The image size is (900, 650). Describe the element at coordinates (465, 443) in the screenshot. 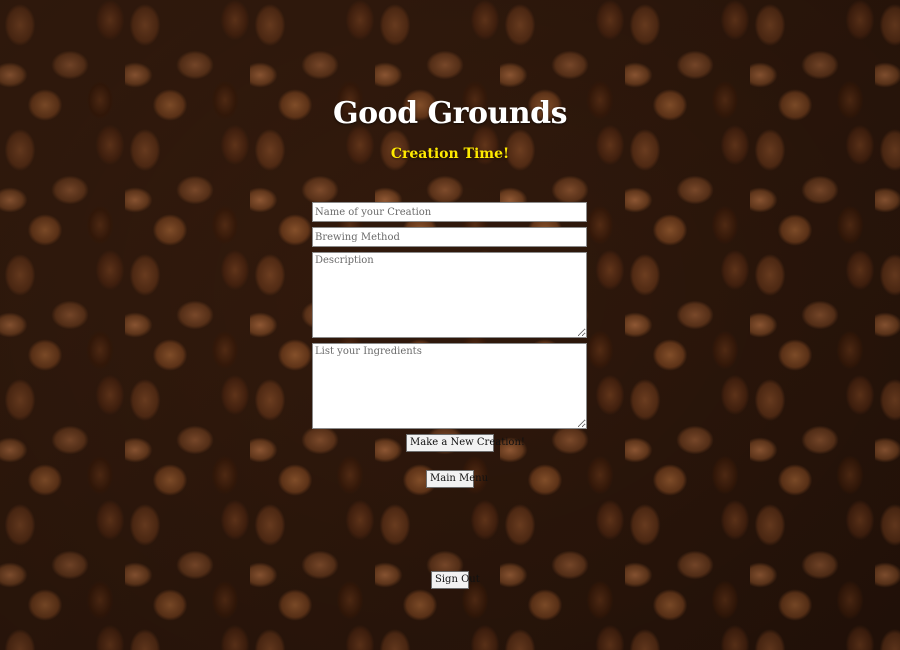

I see `make-new-creation-button: Make a New Creation!` at that location.